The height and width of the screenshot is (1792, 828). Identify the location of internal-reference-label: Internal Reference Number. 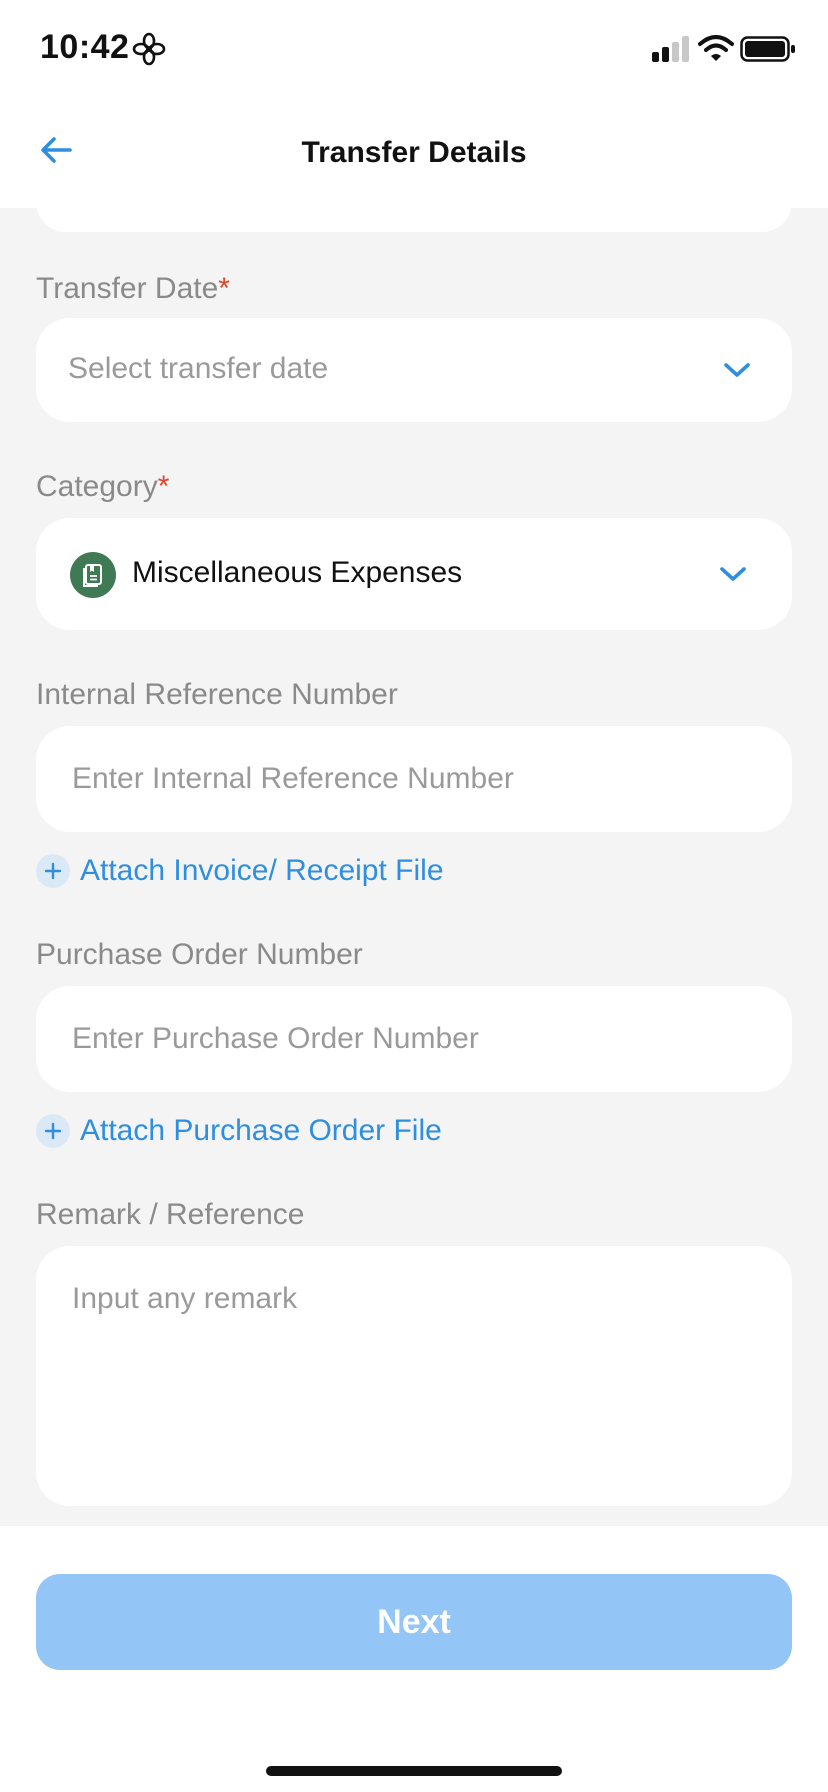
(217, 694).